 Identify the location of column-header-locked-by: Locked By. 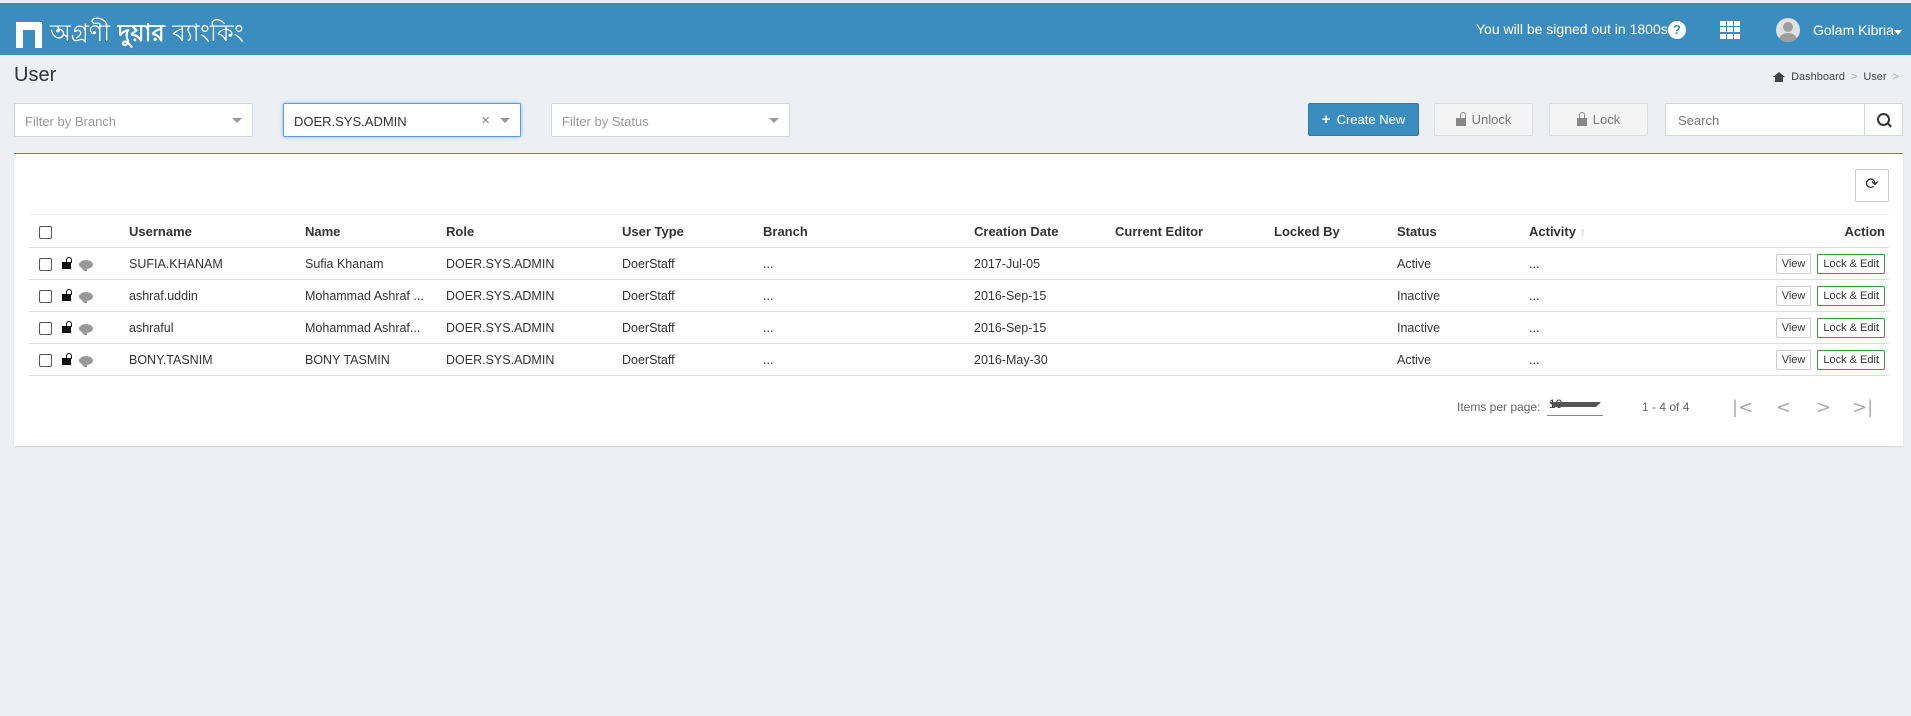
(1335, 231).